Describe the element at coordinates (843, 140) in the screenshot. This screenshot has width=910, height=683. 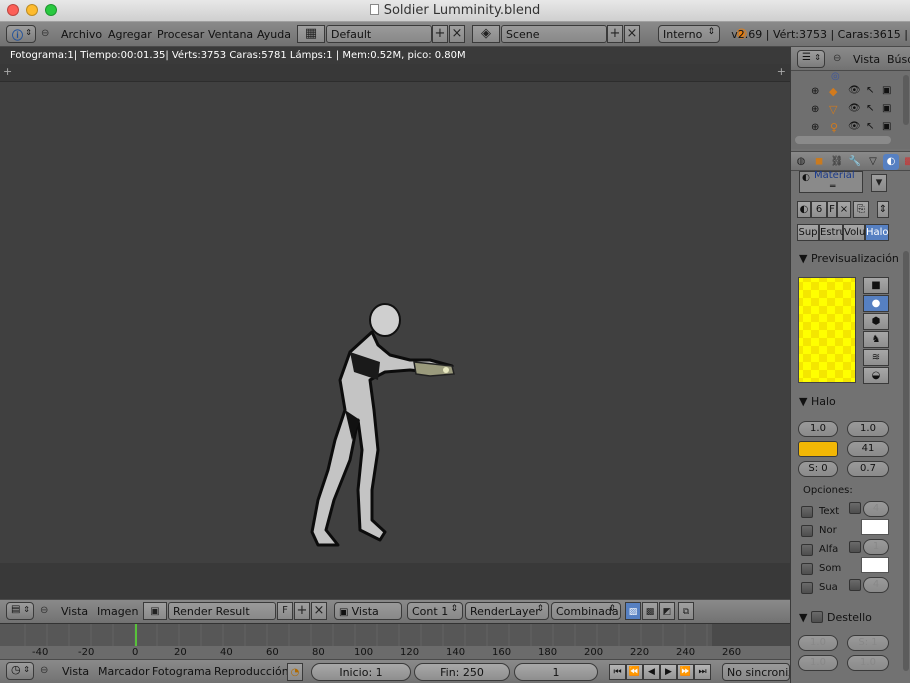
I see `outliner-hscrollbar` at that location.